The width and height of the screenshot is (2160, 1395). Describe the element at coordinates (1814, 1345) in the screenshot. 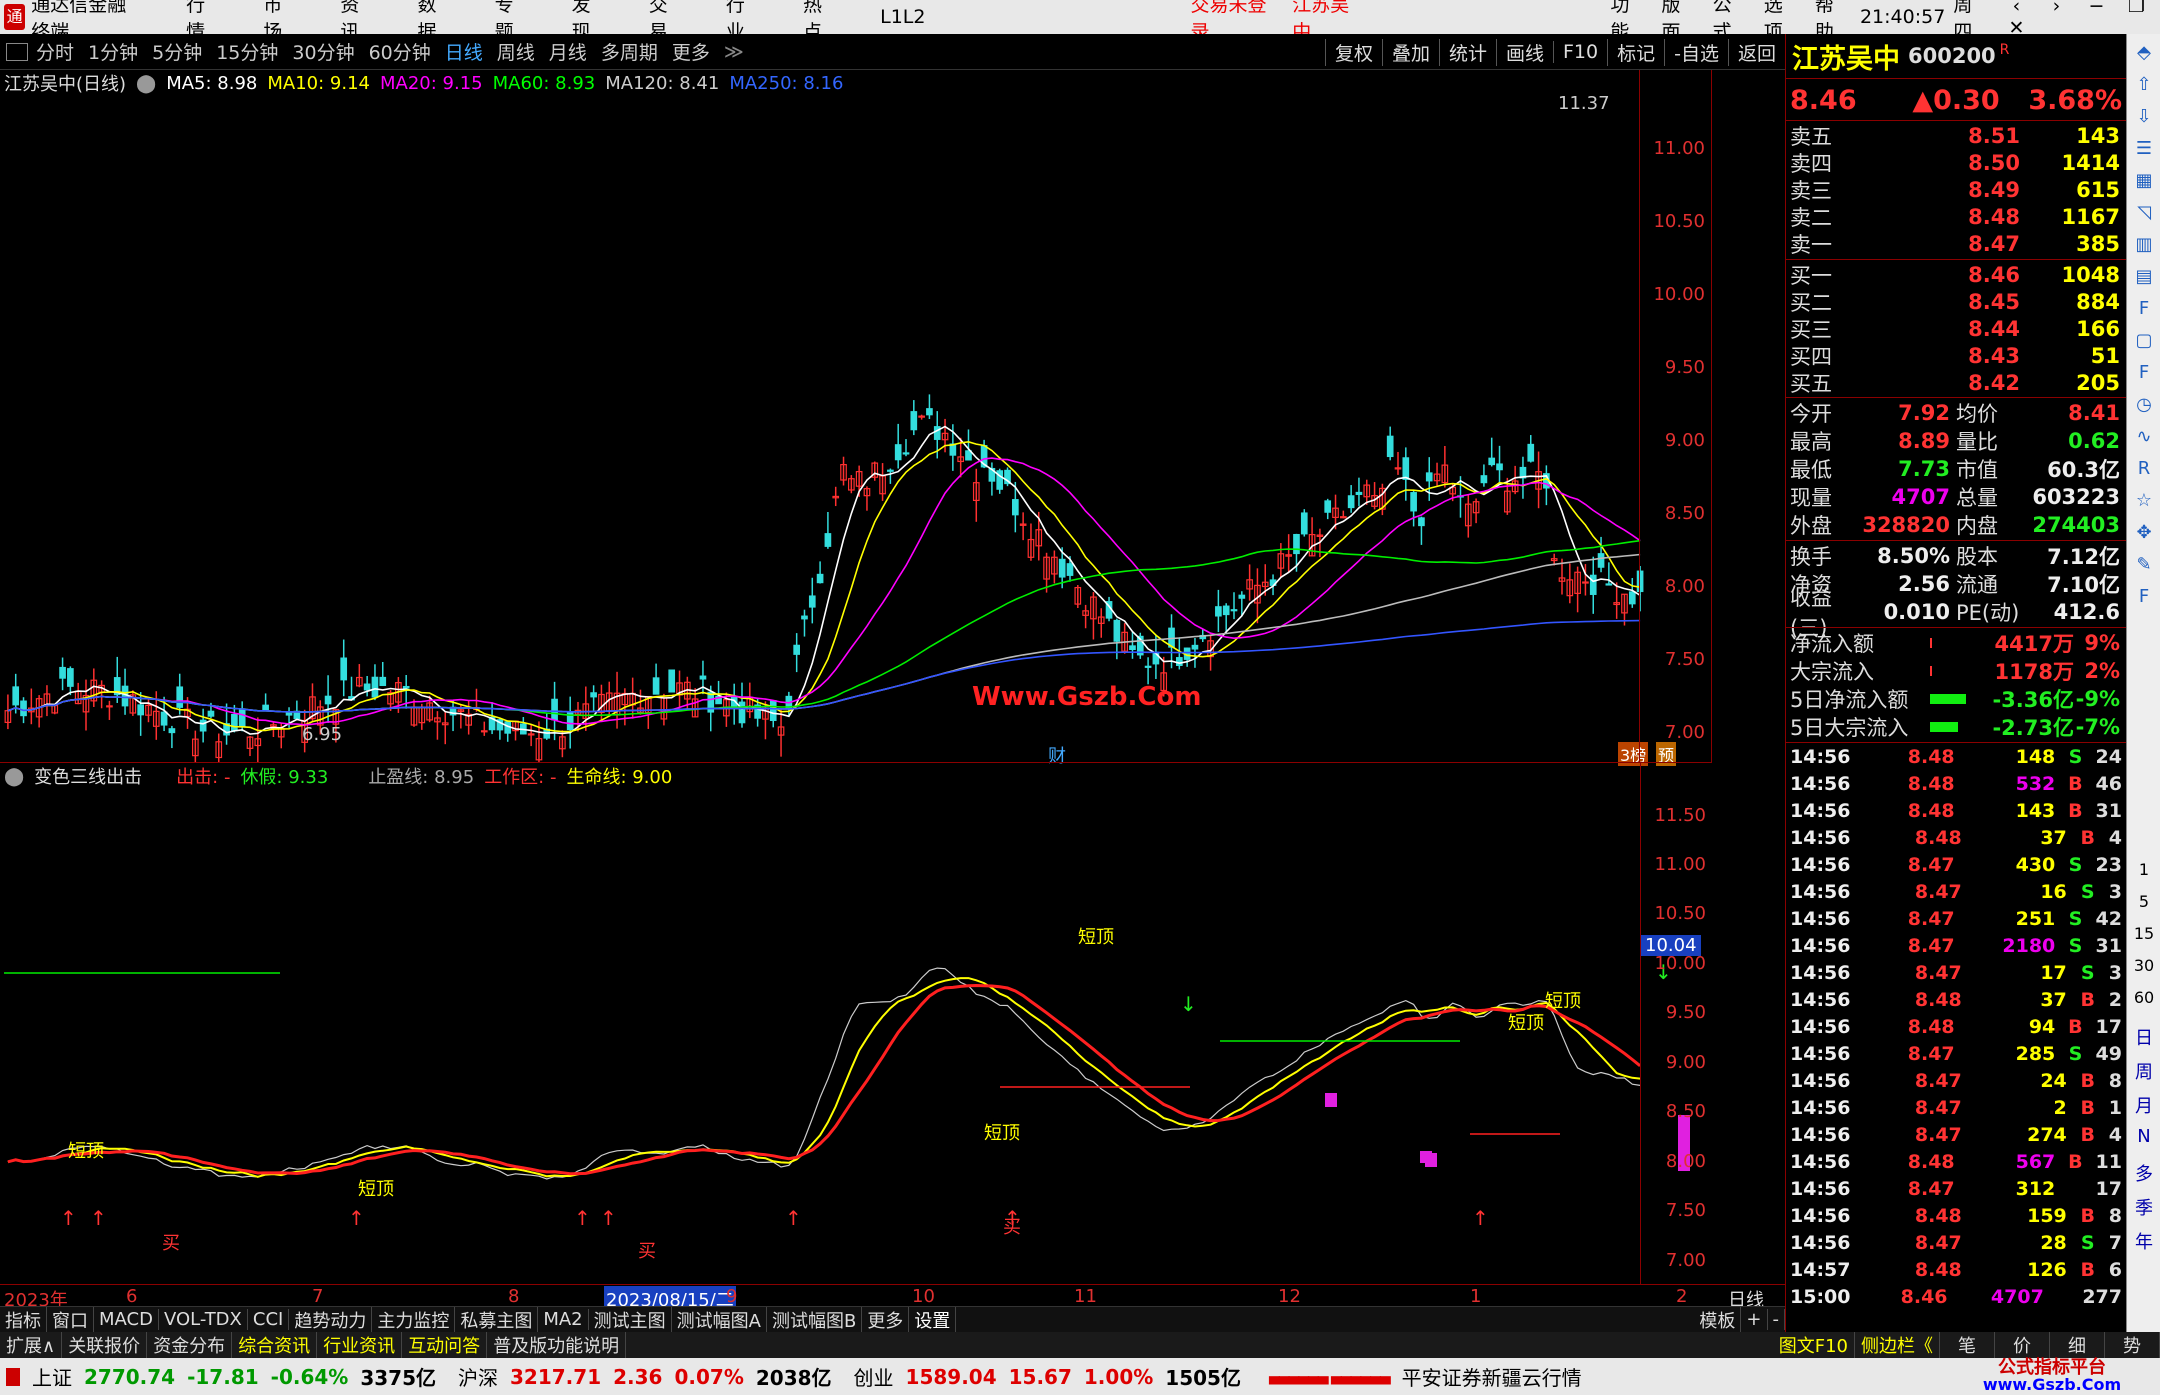

I see `f10-button: 图文F10` at that location.